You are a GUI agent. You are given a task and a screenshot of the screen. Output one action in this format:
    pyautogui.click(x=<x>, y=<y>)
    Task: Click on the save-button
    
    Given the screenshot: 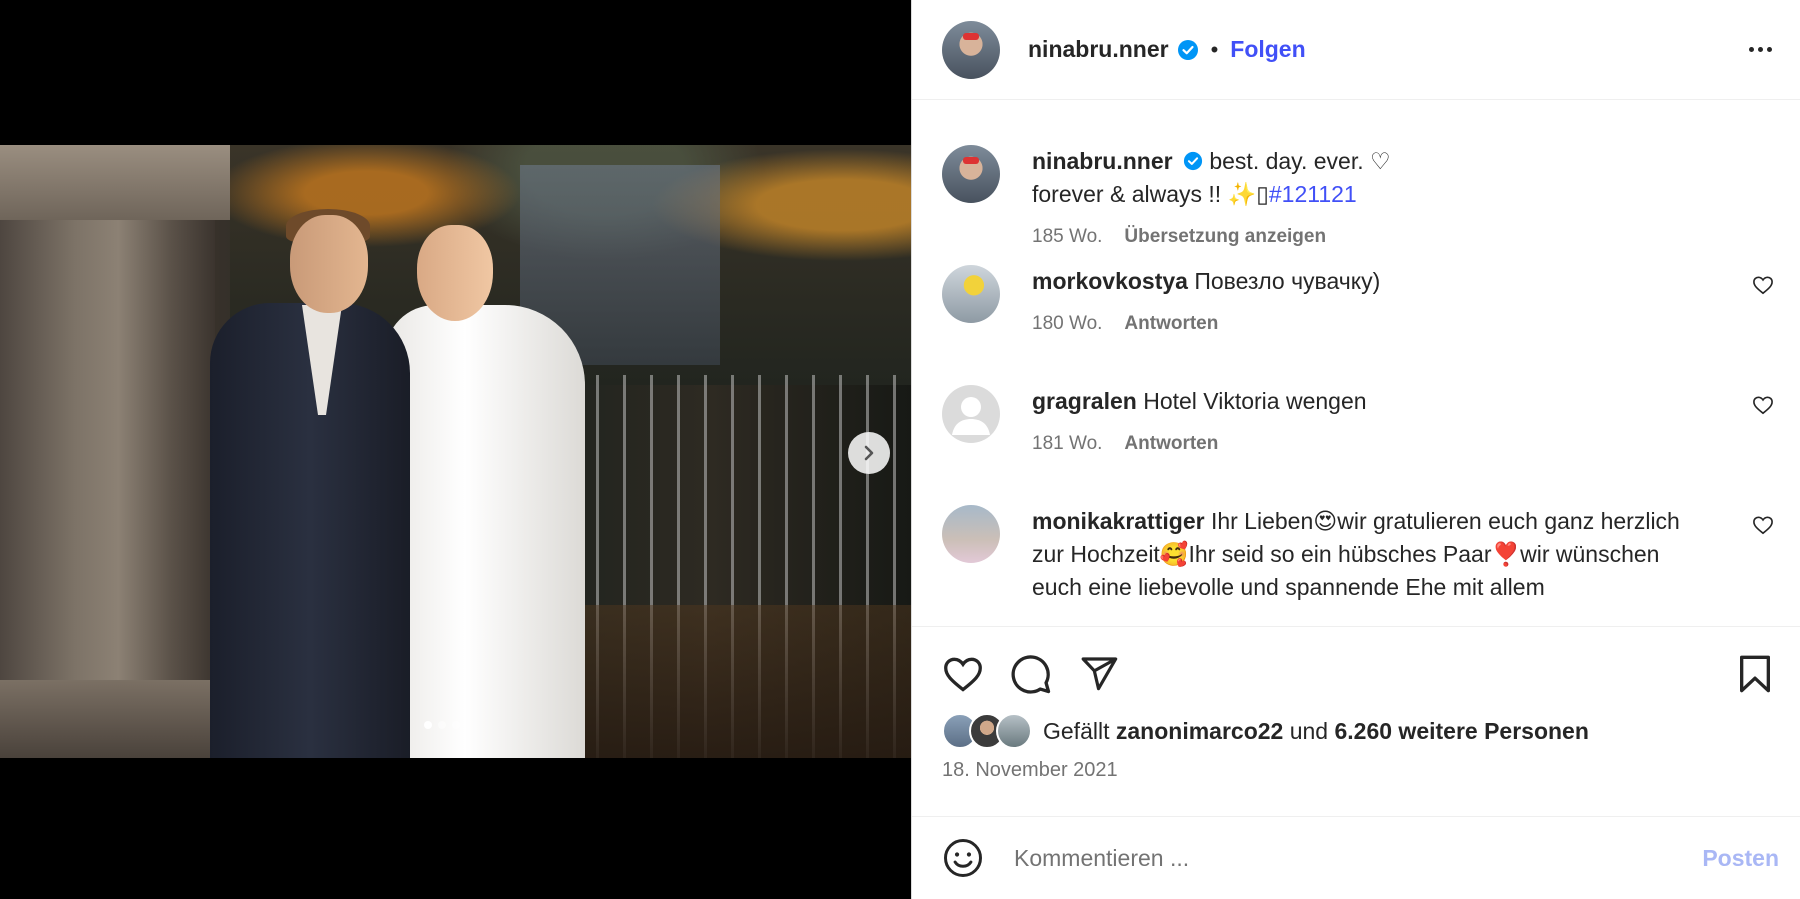 What is the action you would take?
    pyautogui.click(x=1755, y=674)
    